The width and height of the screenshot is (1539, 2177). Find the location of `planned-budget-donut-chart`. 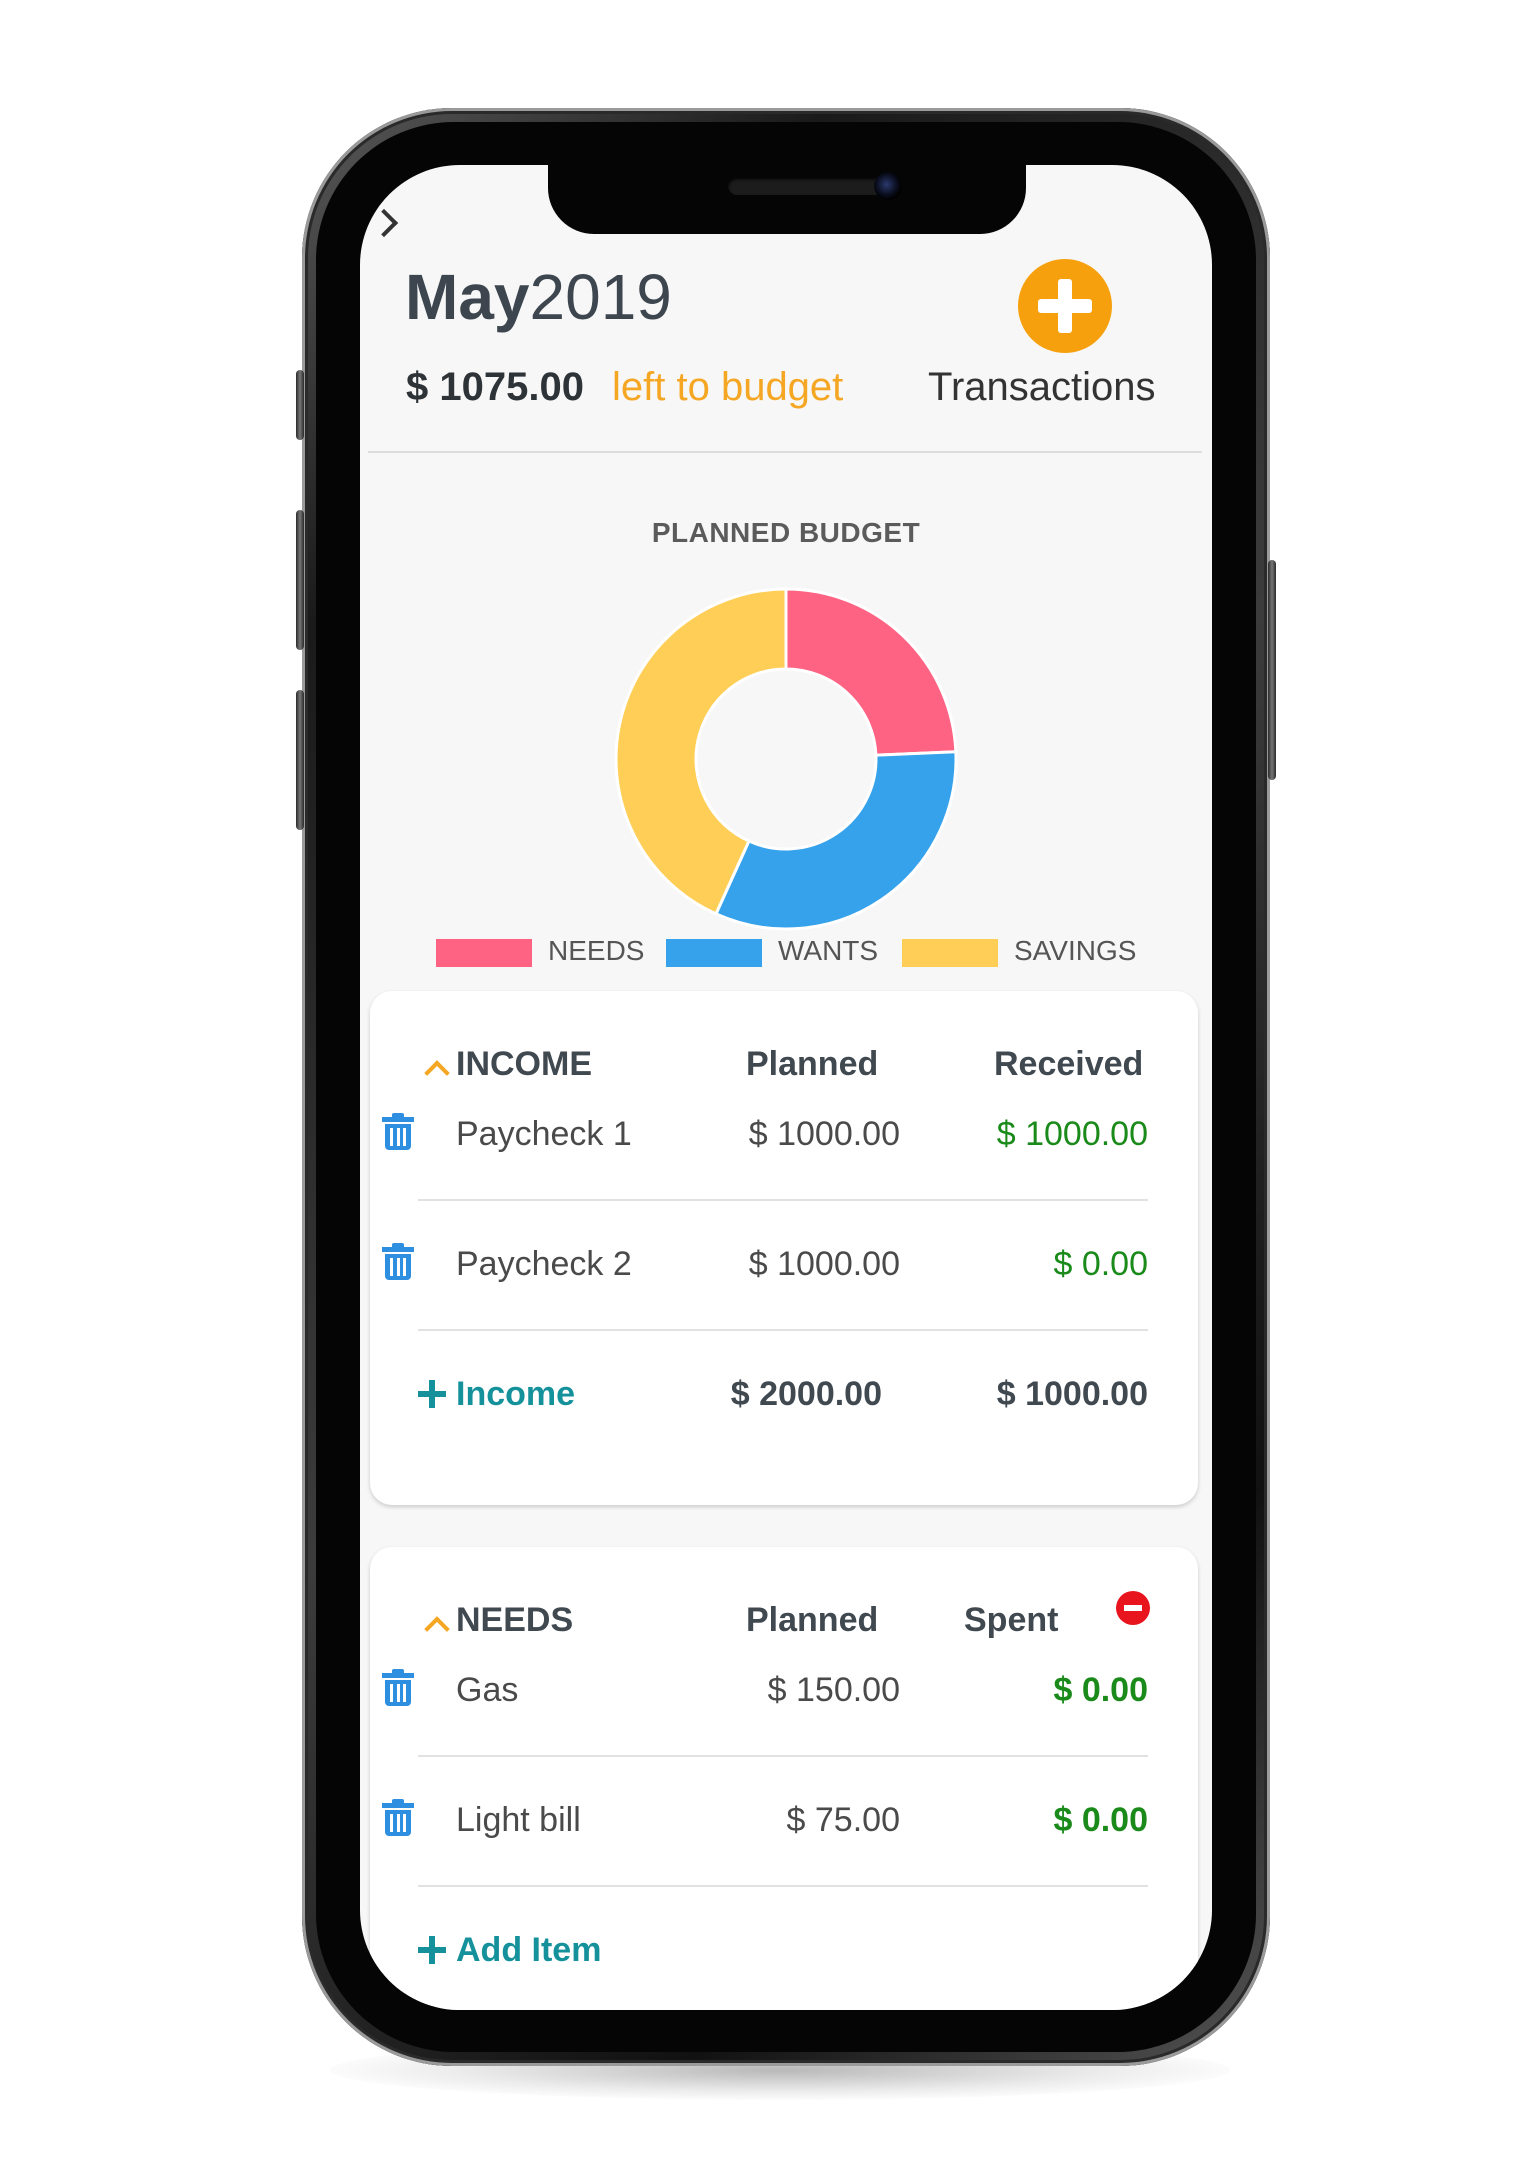

planned-budget-donut-chart is located at coordinates (786, 759).